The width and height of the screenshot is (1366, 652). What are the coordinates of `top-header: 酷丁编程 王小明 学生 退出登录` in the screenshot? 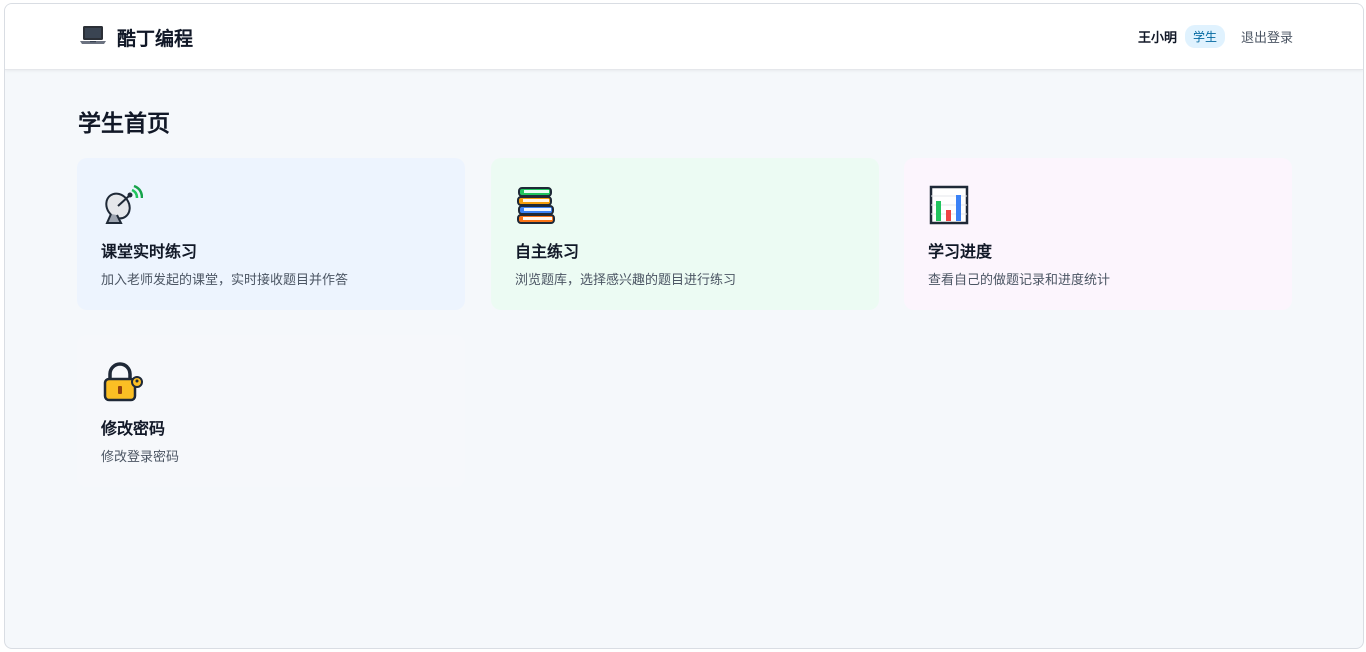 It's located at (684, 37).